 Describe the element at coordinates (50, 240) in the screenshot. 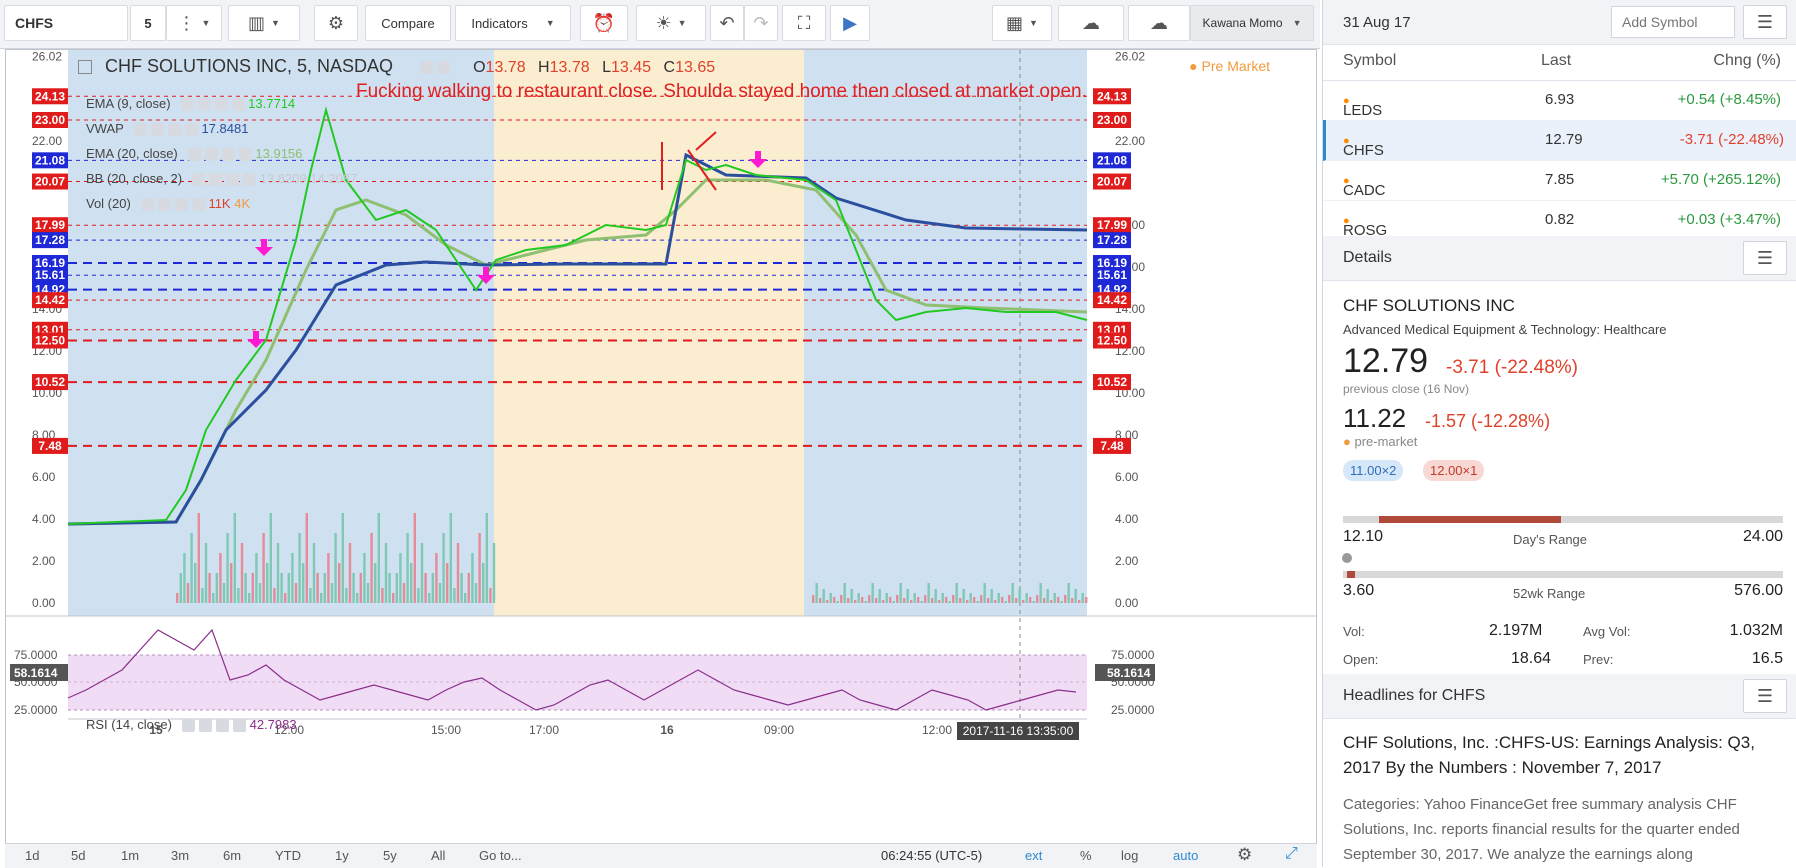

I see `price-level-label-left: 17.28` at that location.